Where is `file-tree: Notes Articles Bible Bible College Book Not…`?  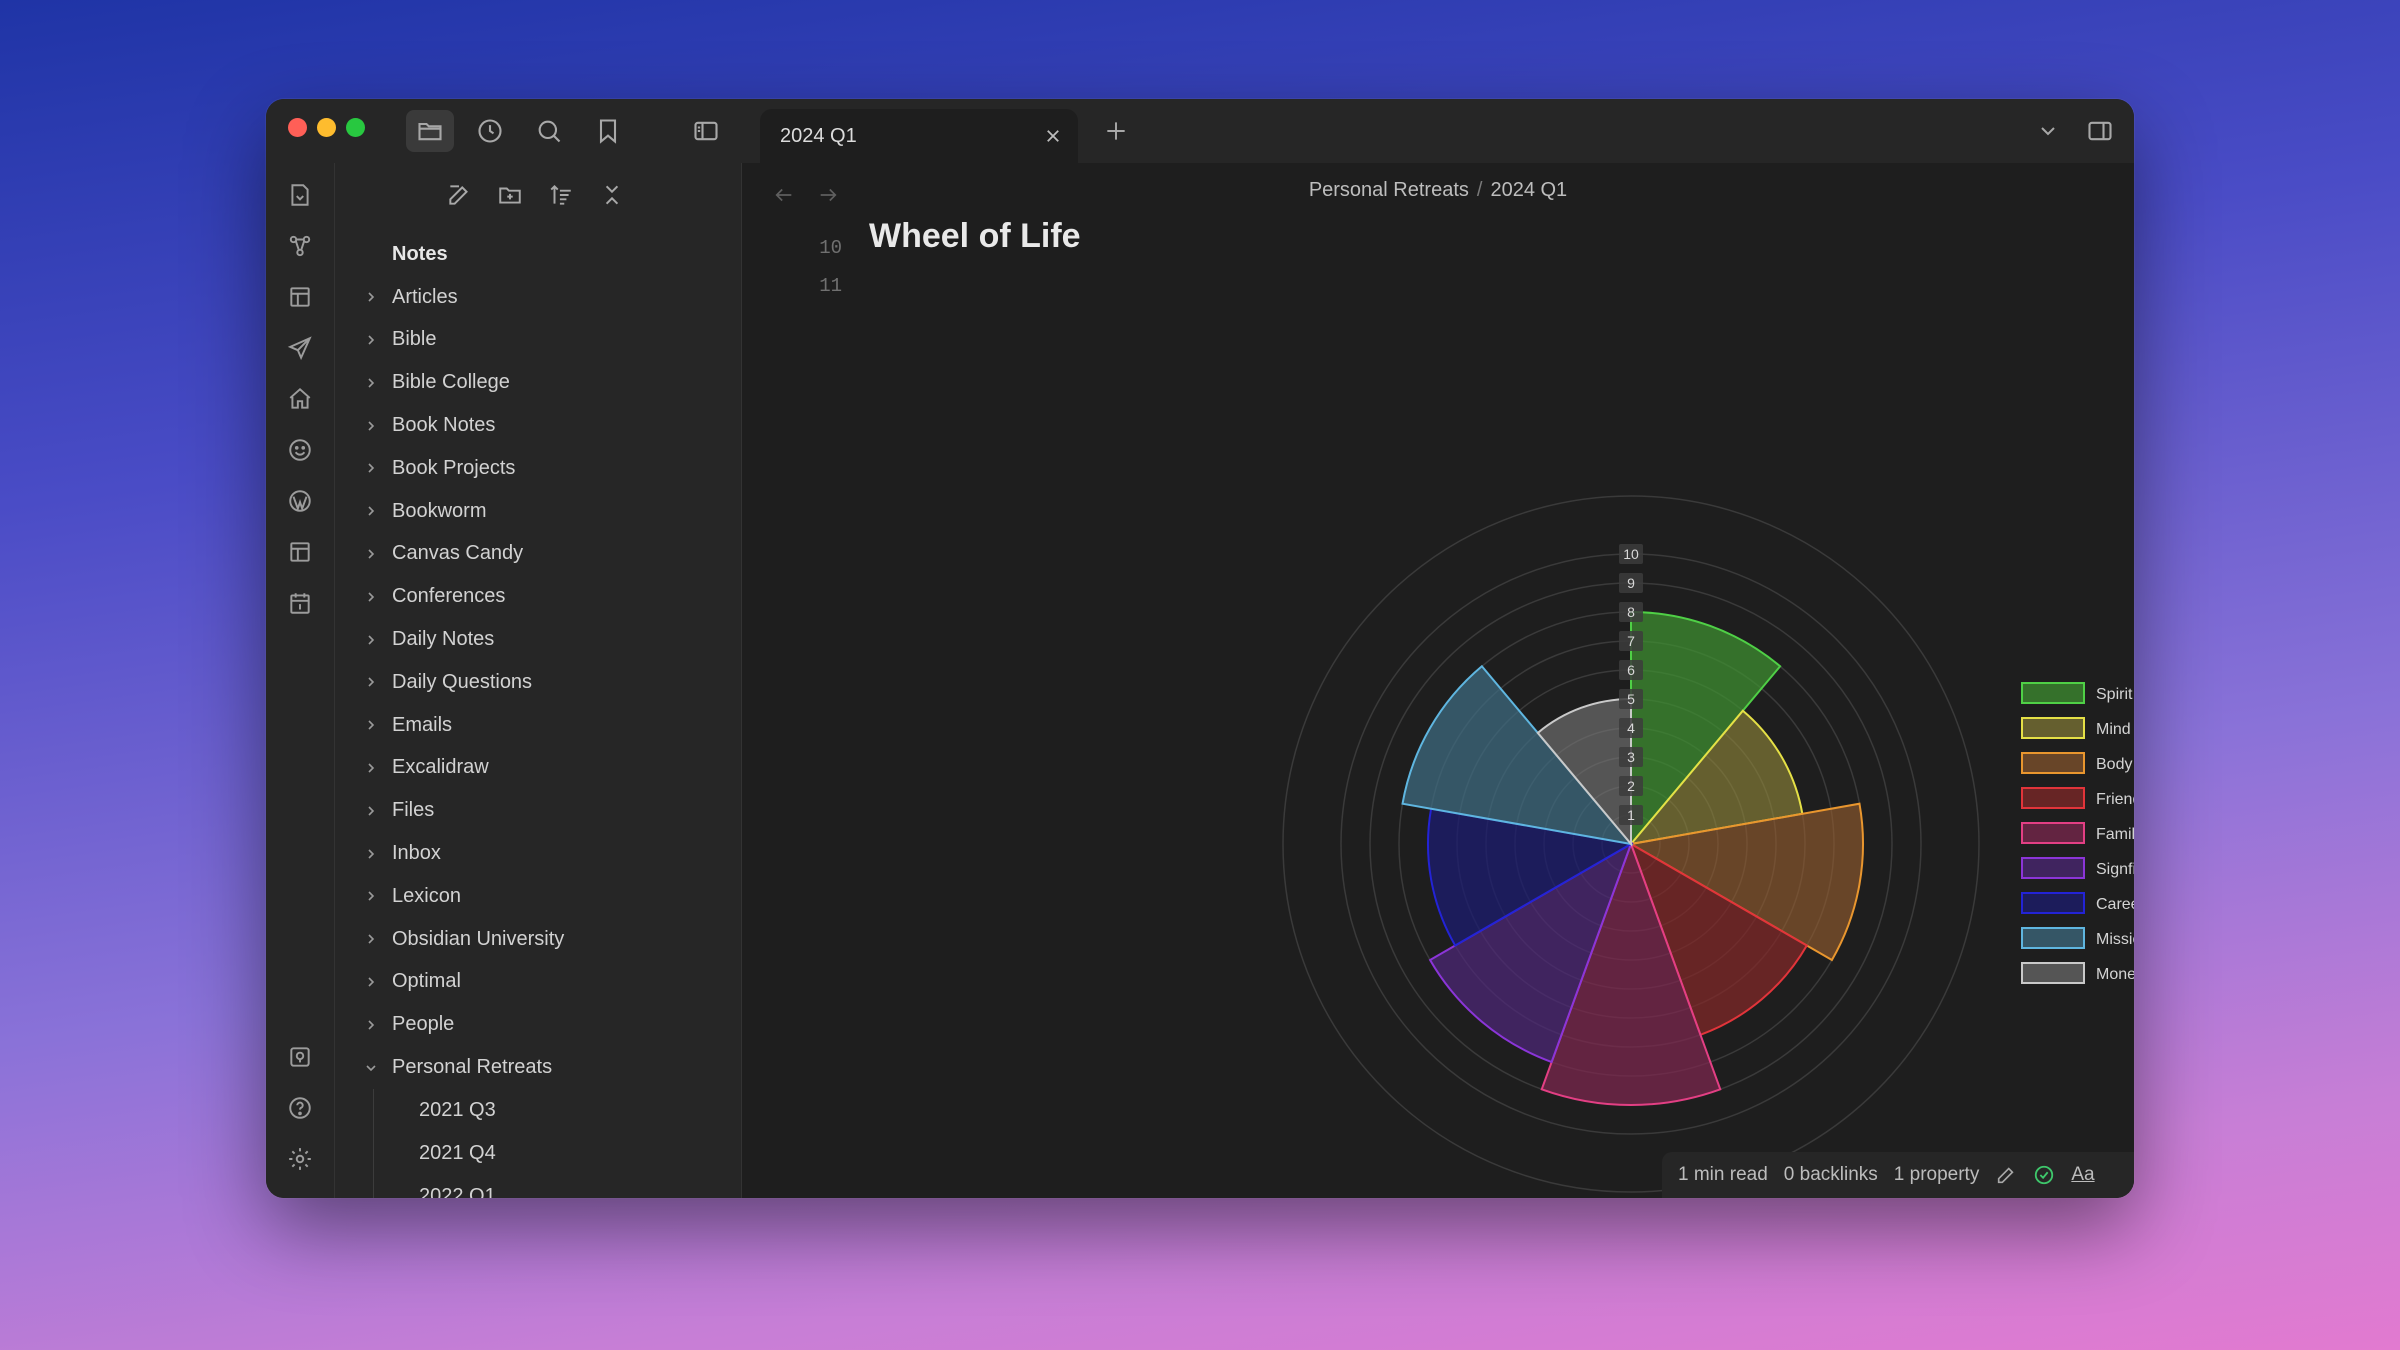 file-tree: Notes Articles Bible Bible College Book Not… is located at coordinates (538, 715).